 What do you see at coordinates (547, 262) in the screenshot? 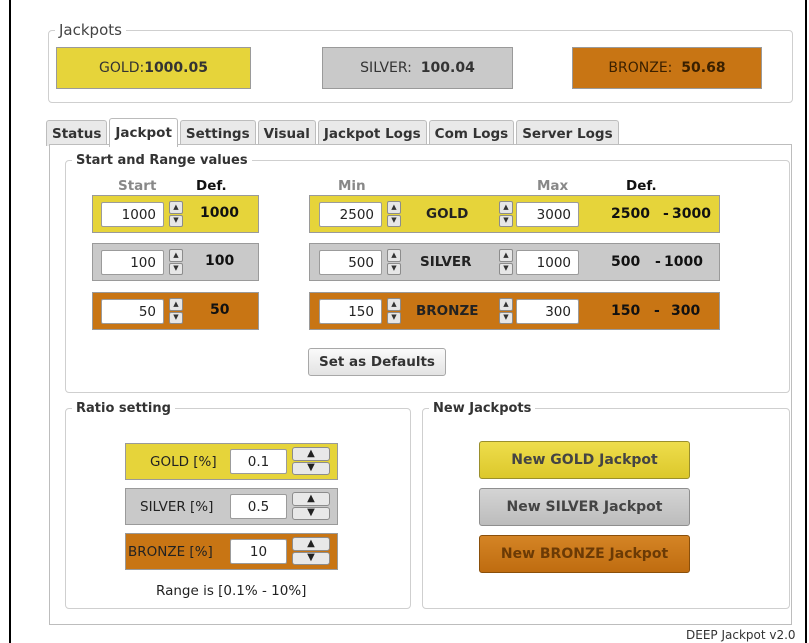
I see `silver-max-input: 1000` at bounding box center [547, 262].